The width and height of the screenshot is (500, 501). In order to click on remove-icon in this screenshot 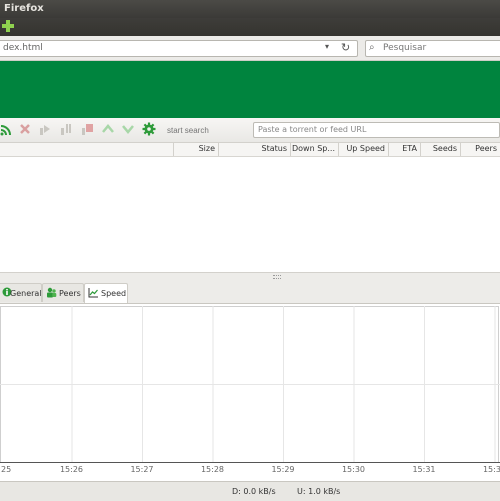, I will do `click(25, 129)`.